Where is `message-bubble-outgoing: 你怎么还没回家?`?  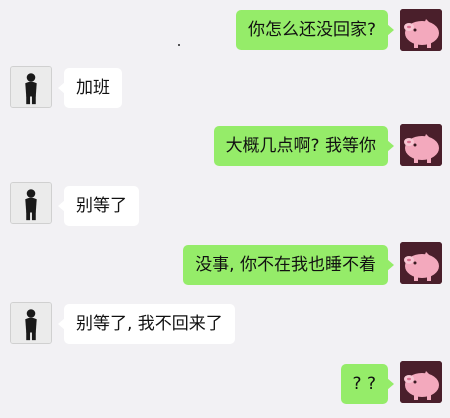 message-bubble-outgoing: 你怎么还没回家? is located at coordinates (315, 30).